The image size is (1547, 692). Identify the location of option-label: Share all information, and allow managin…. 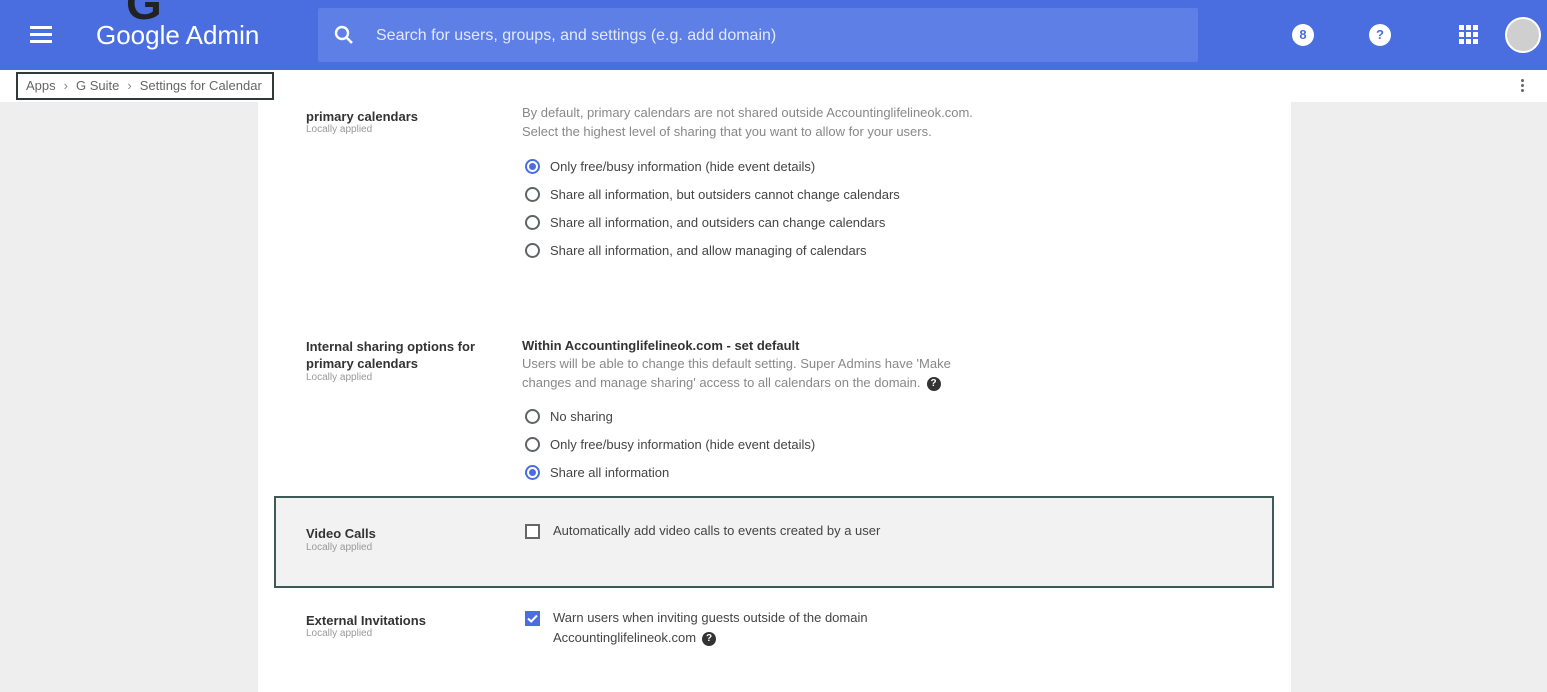
(708, 250).